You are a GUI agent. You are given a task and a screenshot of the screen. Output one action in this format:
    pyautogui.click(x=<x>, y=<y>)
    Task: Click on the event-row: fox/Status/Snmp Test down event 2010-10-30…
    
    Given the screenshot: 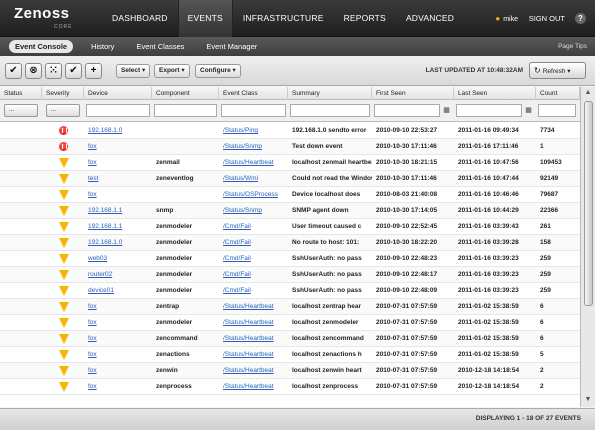 What is the action you would take?
    pyautogui.click(x=290, y=147)
    